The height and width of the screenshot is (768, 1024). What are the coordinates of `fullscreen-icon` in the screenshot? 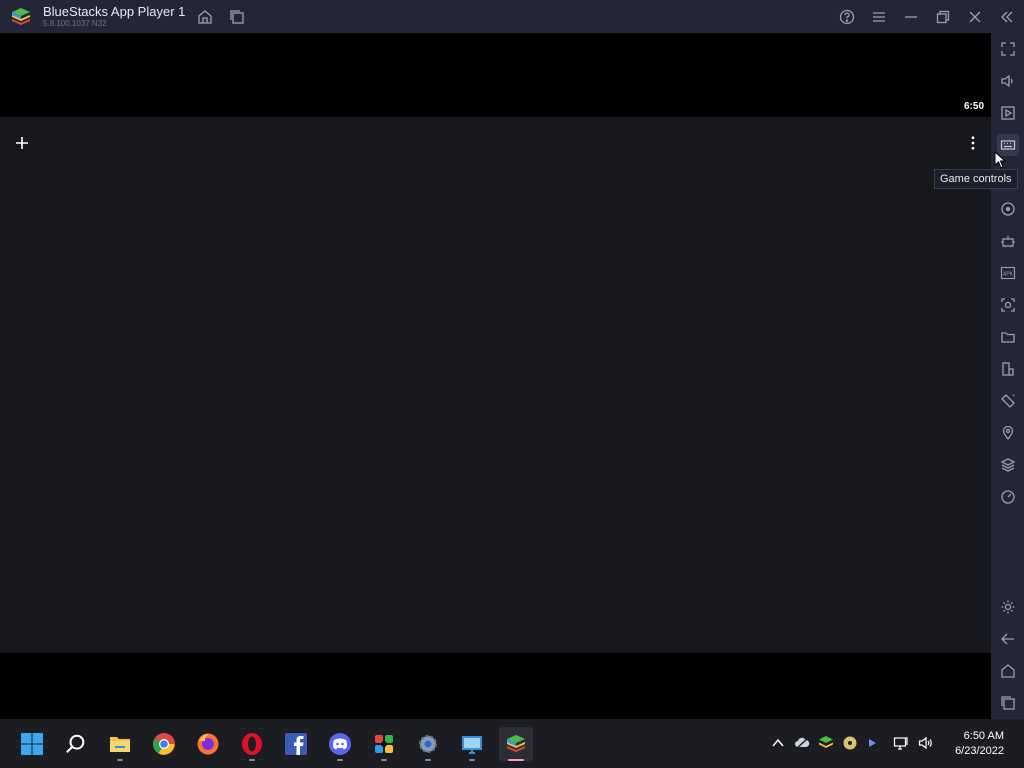 It's located at (1008, 49).